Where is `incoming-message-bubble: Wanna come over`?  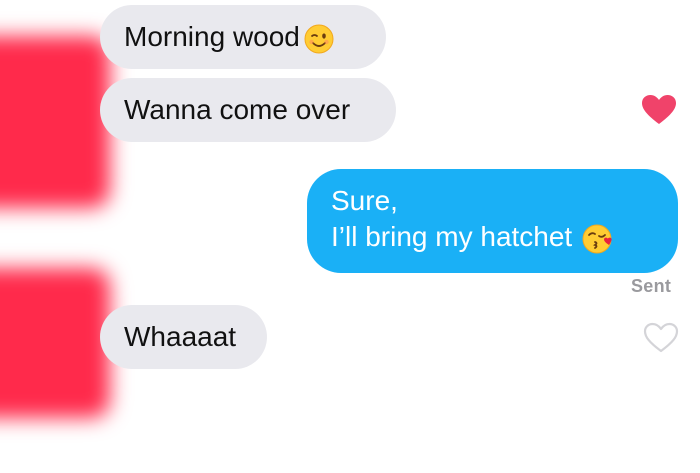
incoming-message-bubble: Wanna come over is located at coordinates (248, 110).